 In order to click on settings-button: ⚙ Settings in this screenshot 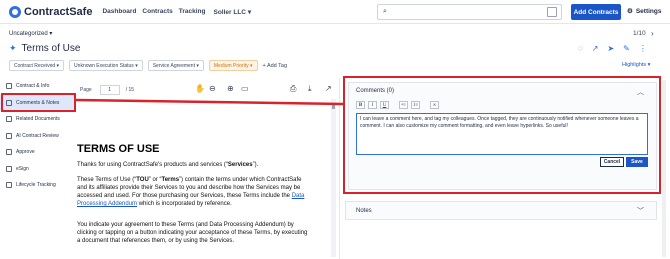, I will do `click(644, 11)`.